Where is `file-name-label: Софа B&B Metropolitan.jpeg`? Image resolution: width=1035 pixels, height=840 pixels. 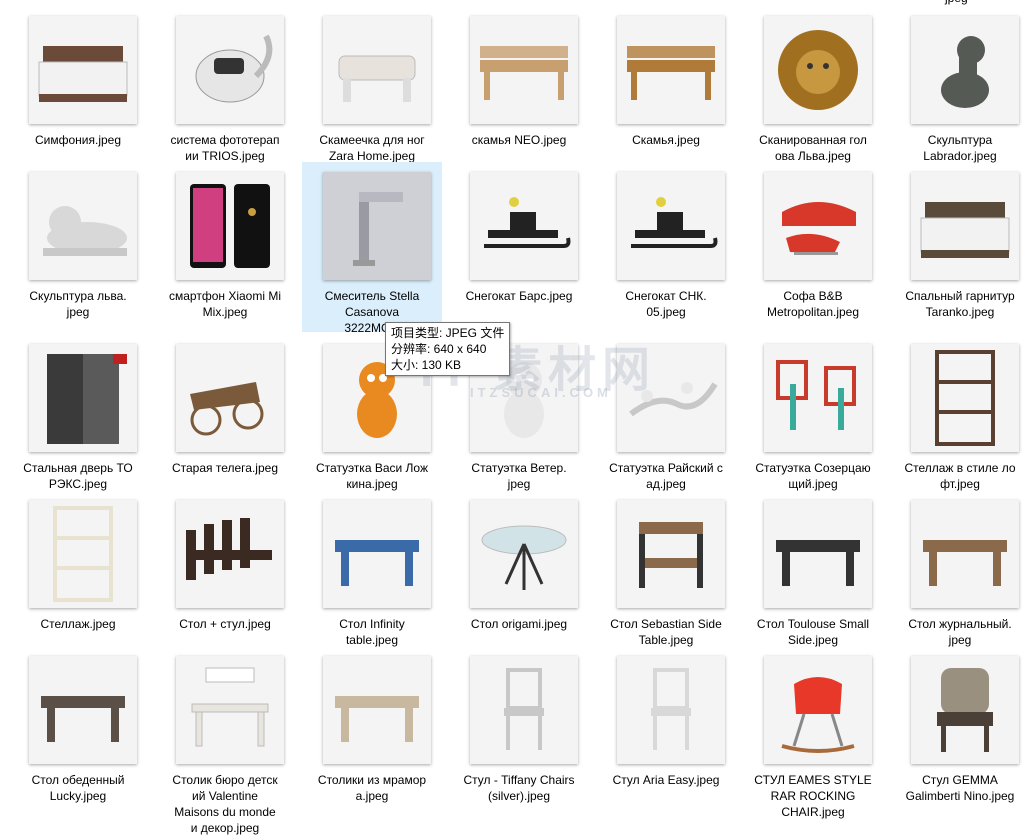 file-name-label: Софа B&B Metropolitan.jpeg is located at coordinates (813, 304).